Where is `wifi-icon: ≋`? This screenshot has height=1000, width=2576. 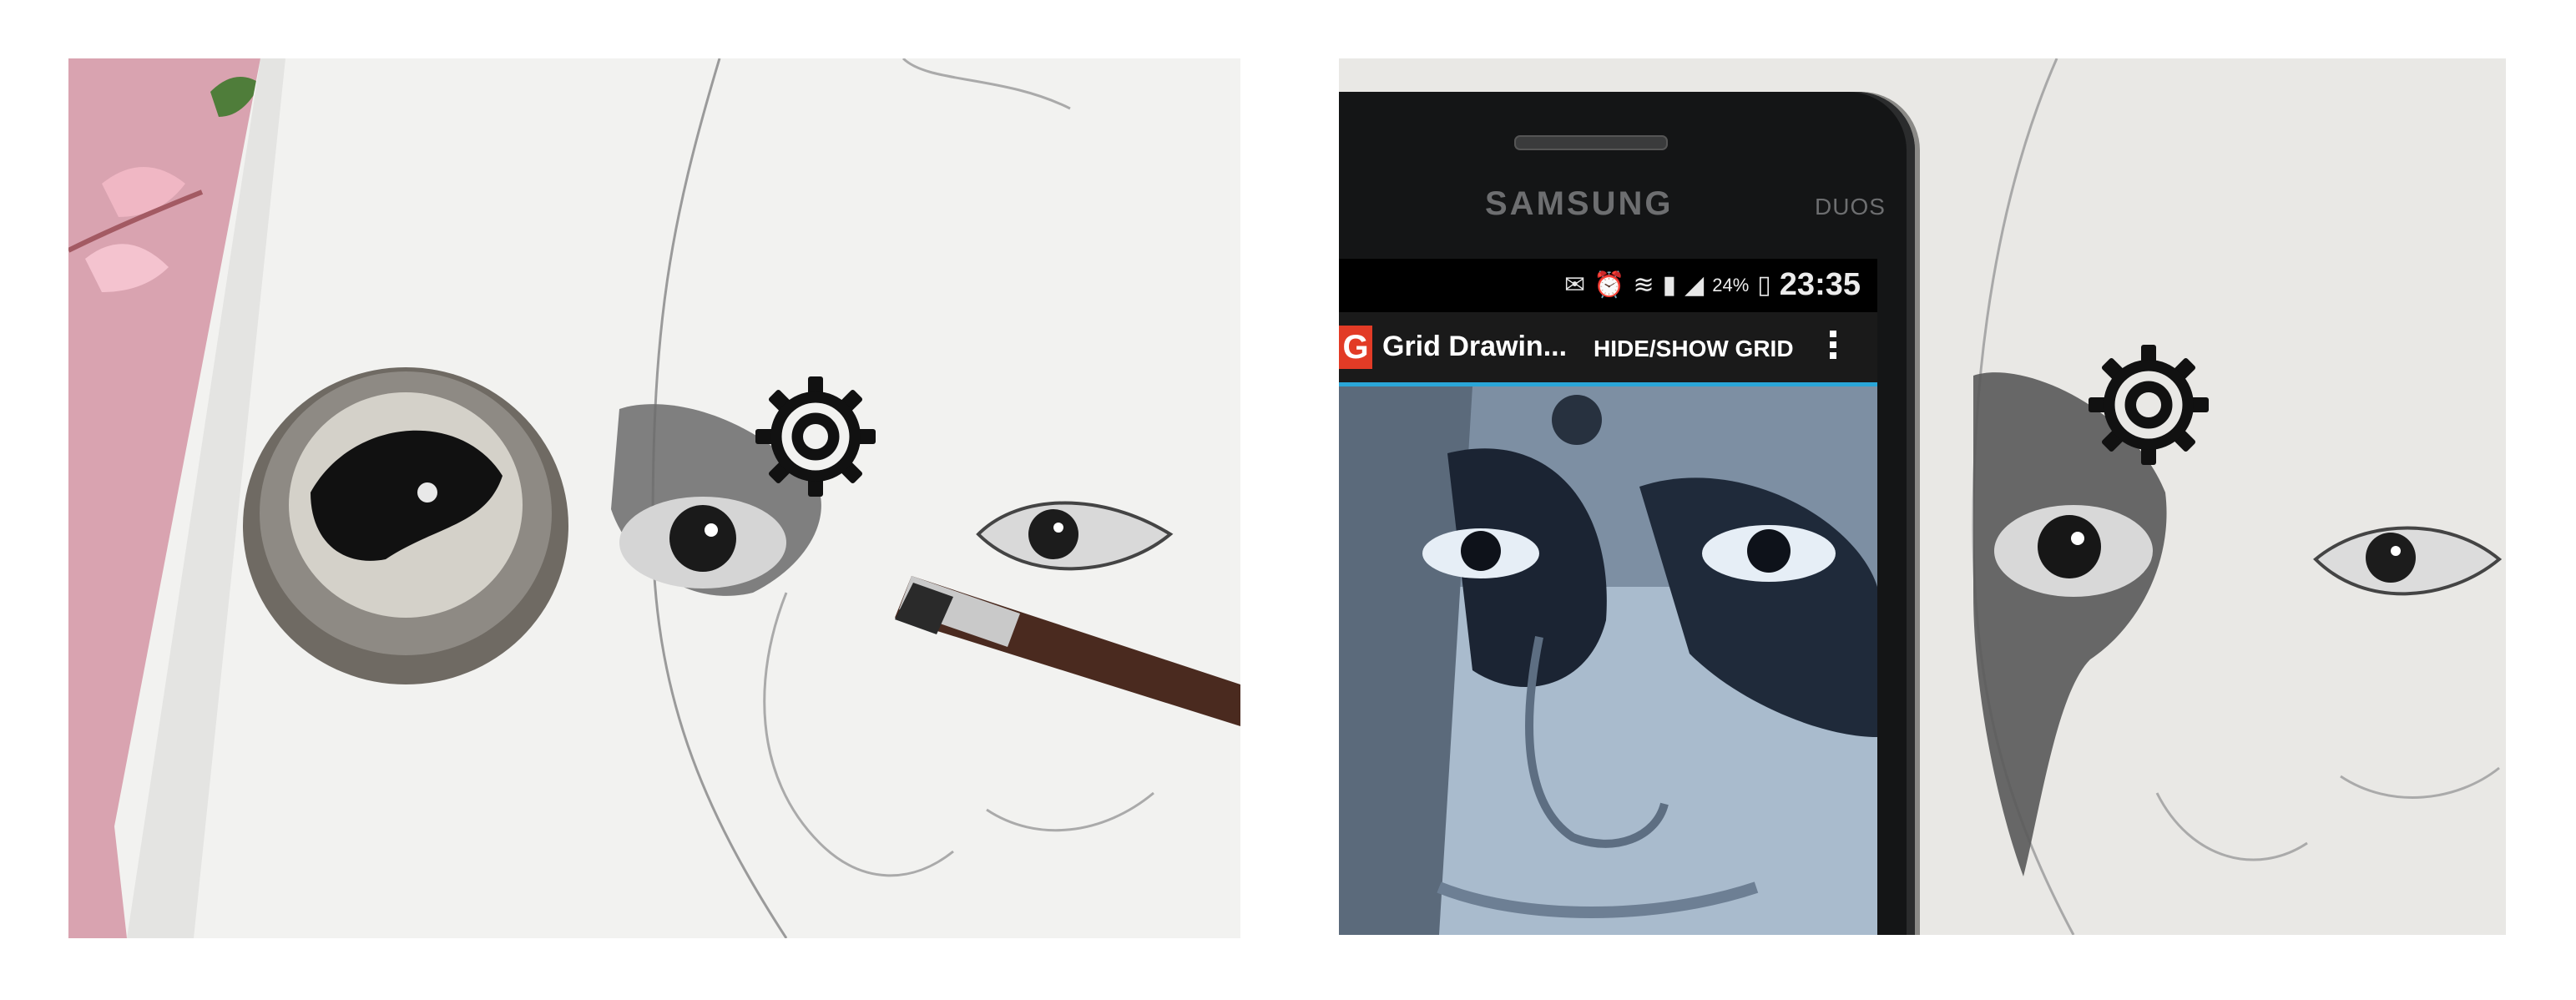 wifi-icon: ≋ is located at coordinates (1643, 285).